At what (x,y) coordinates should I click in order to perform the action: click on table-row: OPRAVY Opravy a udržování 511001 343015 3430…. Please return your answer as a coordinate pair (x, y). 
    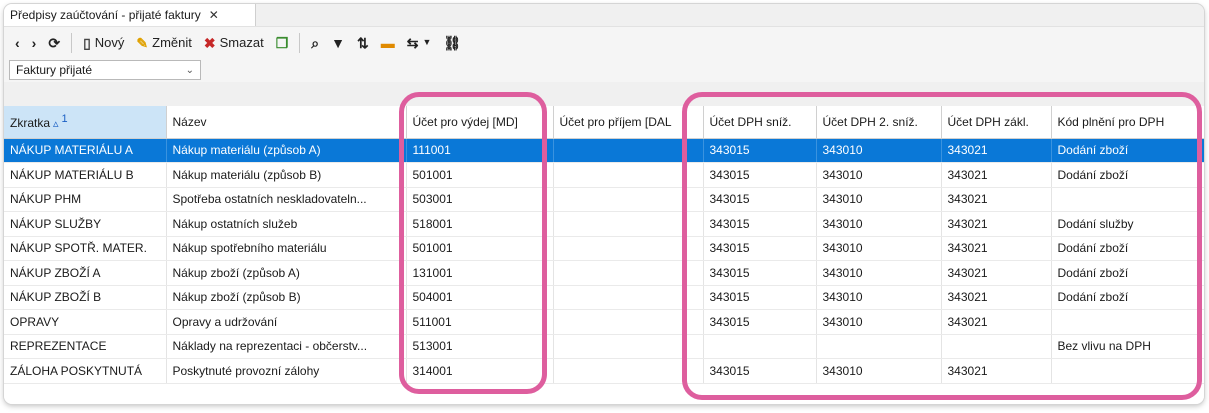
    Looking at the image, I should click on (604, 322).